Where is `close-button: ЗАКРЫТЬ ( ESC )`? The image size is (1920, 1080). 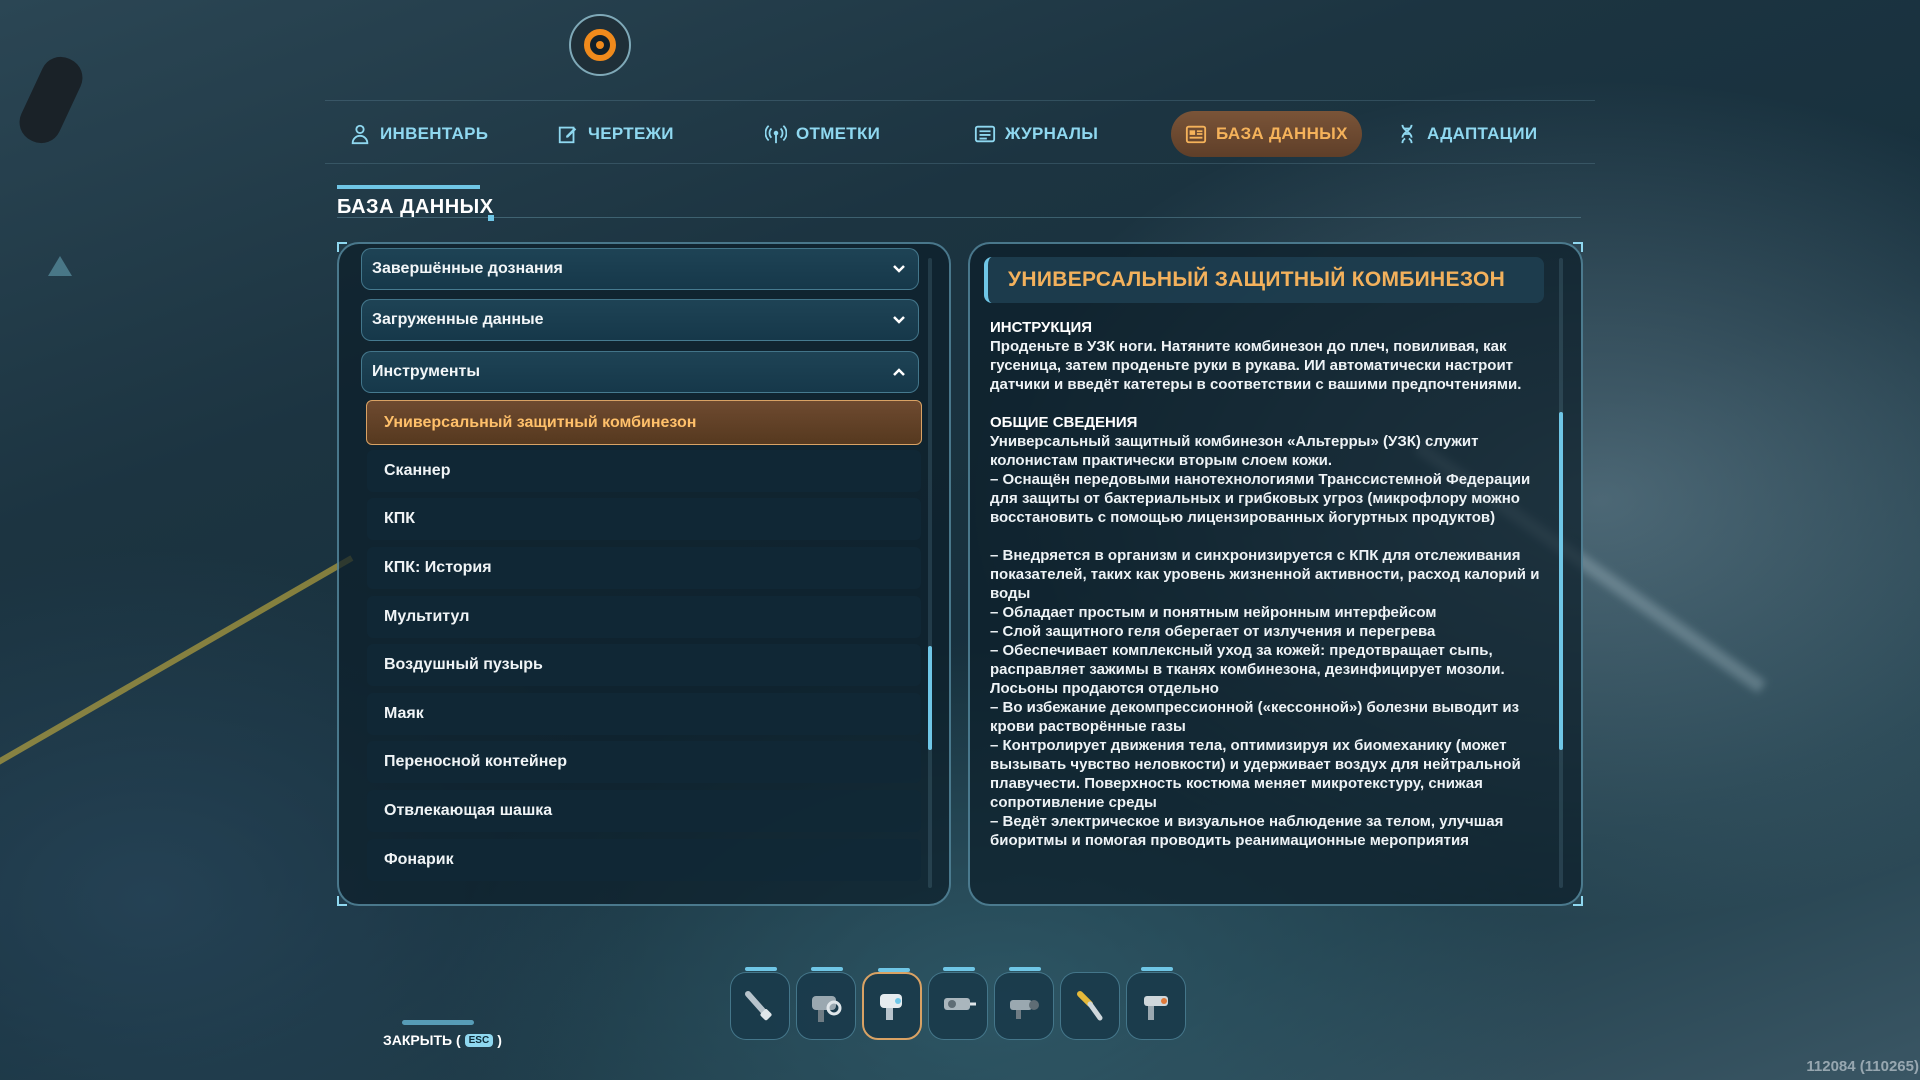 close-button: ЗАКРЫТЬ ( ESC ) is located at coordinates (442, 1040).